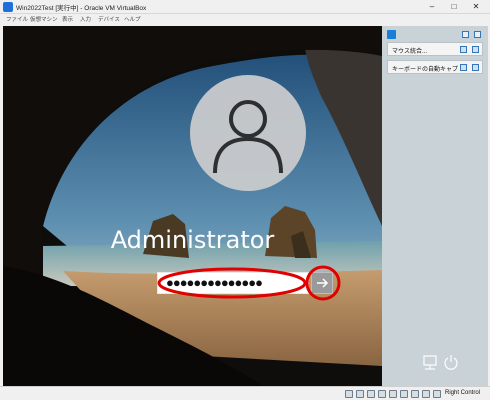 The width and height of the screenshot is (490, 400). I want to click on keyboard-status-icon, so click(437, 394).